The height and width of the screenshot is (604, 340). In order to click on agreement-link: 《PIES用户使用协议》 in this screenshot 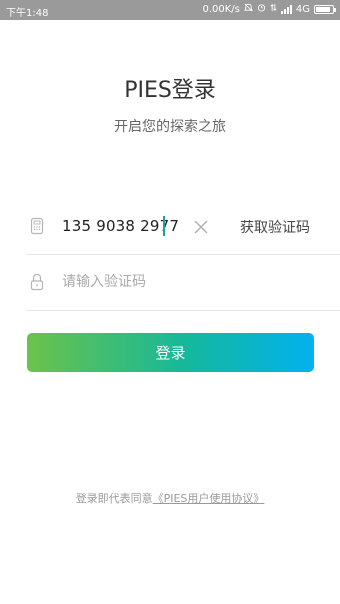, I will do `click(209, 498)`.